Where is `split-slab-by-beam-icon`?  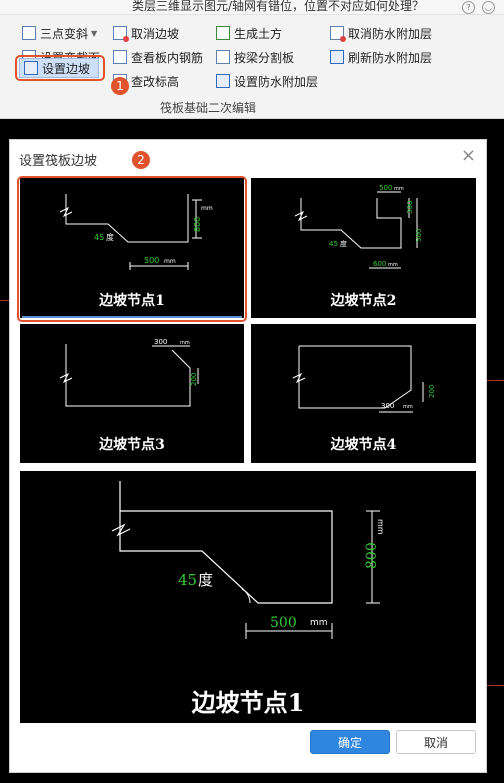
split-slab-by-beam-icon is located at coordinates (223, 57).